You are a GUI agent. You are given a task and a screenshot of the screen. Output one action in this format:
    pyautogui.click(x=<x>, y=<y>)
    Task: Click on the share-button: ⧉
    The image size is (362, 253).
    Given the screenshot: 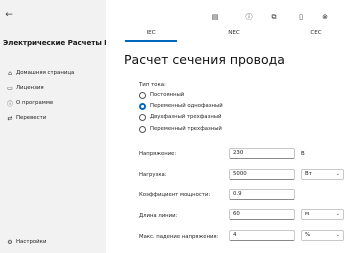 What is the action you would take?
    pyautogui.click(x=274, y=17)
    